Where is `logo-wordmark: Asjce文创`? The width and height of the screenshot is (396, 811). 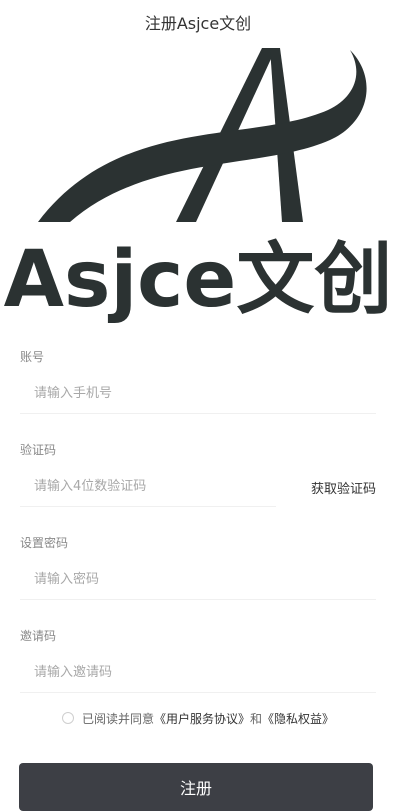
logo-wordmark: Asjce文创 is located at coordinates (198, 280).